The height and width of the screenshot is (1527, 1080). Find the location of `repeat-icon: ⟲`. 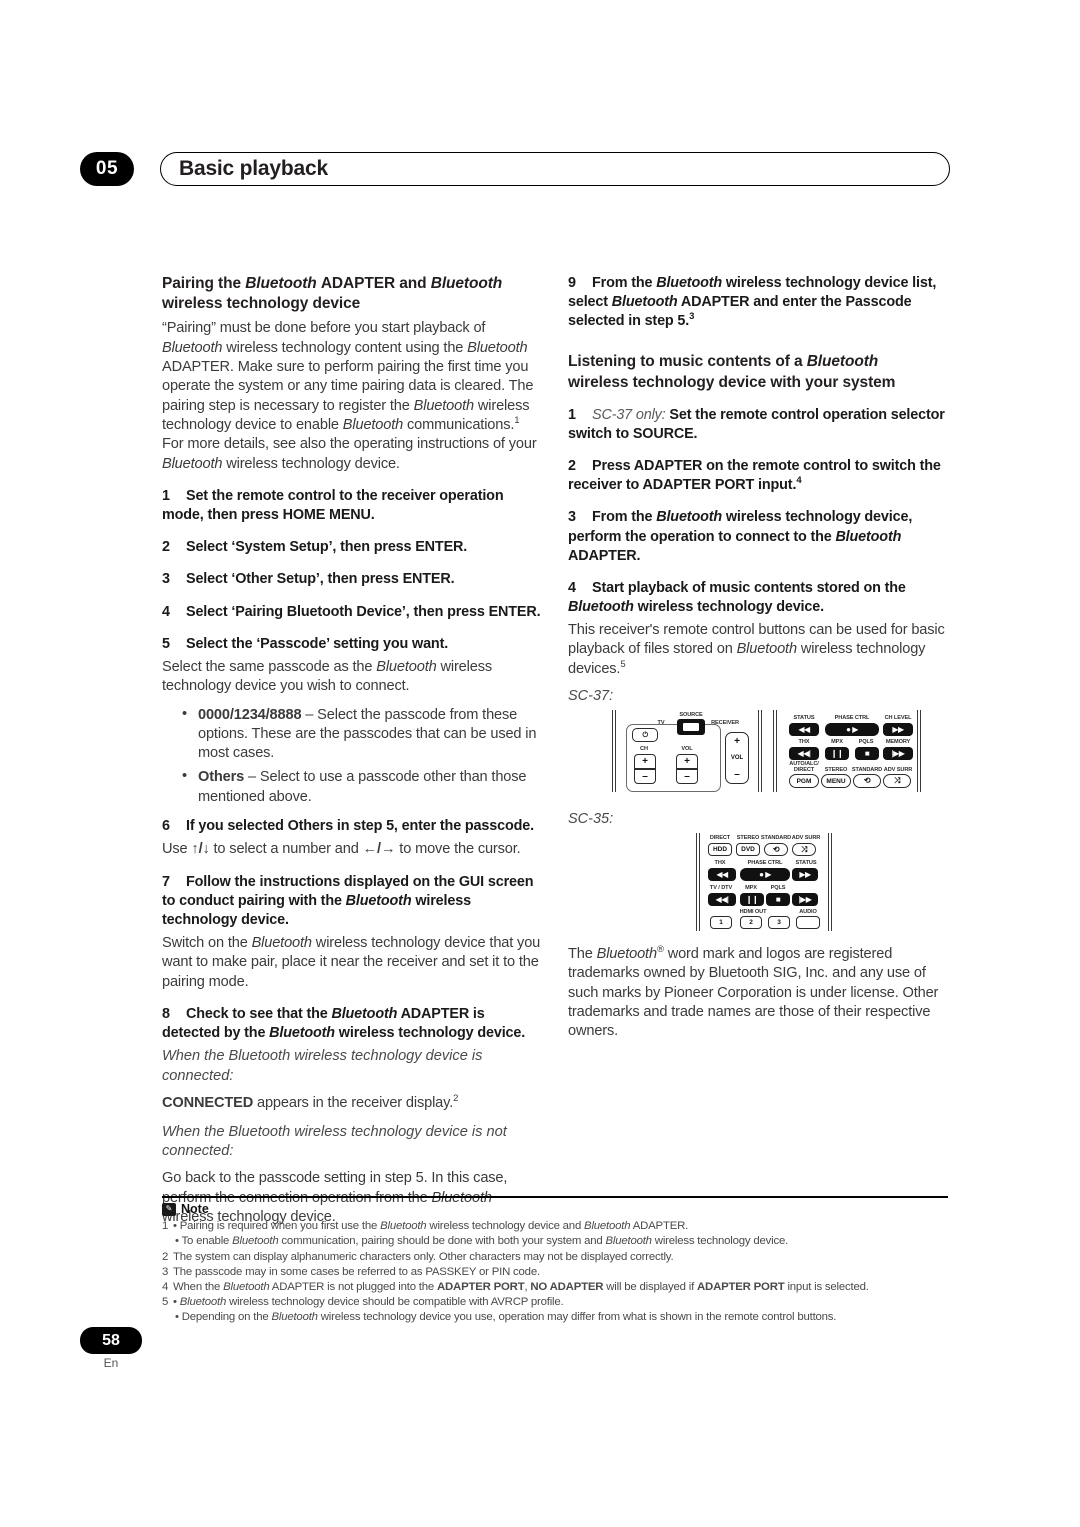

repeat-icon: ⟲ is located at coordinates (867, 781).